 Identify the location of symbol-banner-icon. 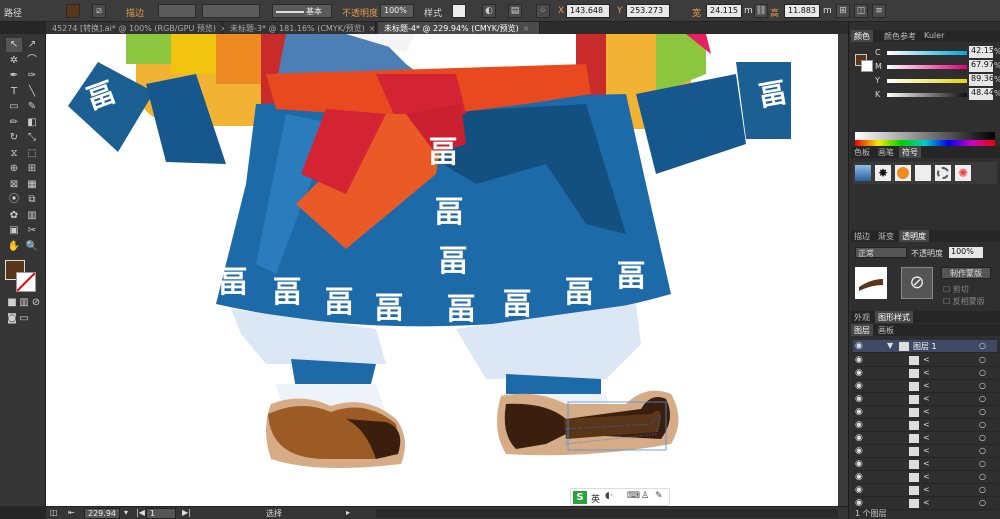
(863, 173).